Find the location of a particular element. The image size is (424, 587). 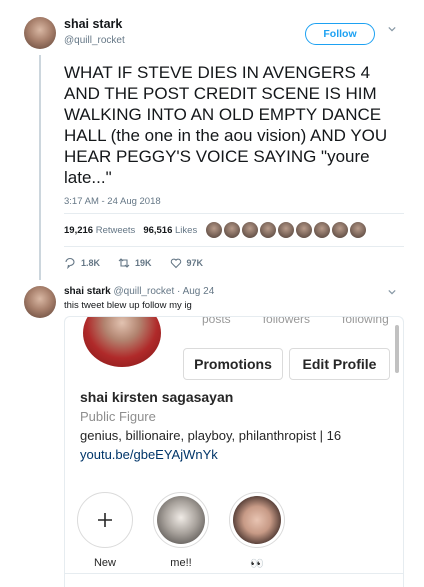

scrollbar is located at coordinates (397, 349).